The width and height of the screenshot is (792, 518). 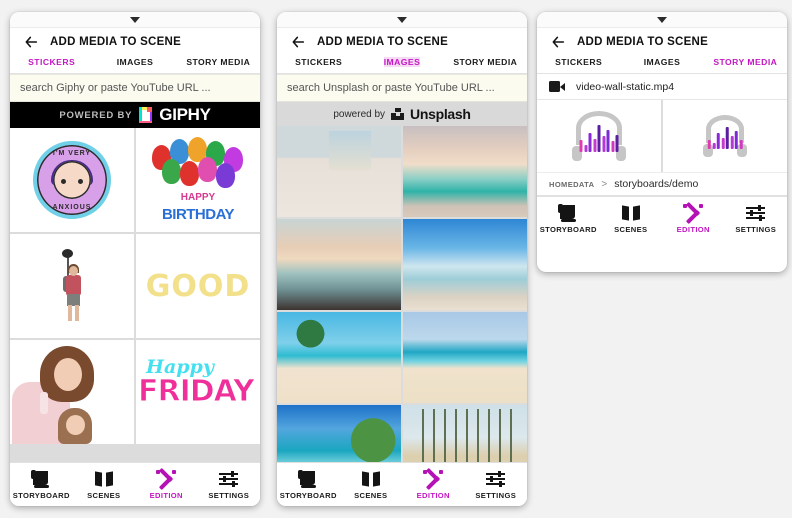 I want to click on image-tile-palm-parasol-beach, so click(x=339, y=357).